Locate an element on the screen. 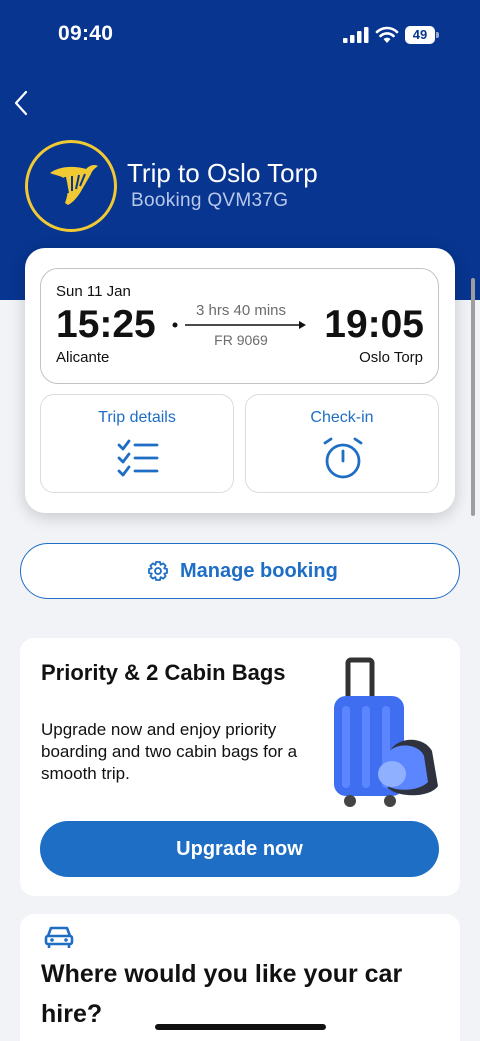 The image size is (480, 1041). departure-time: 15:25 is located at coordinates (106, 324).